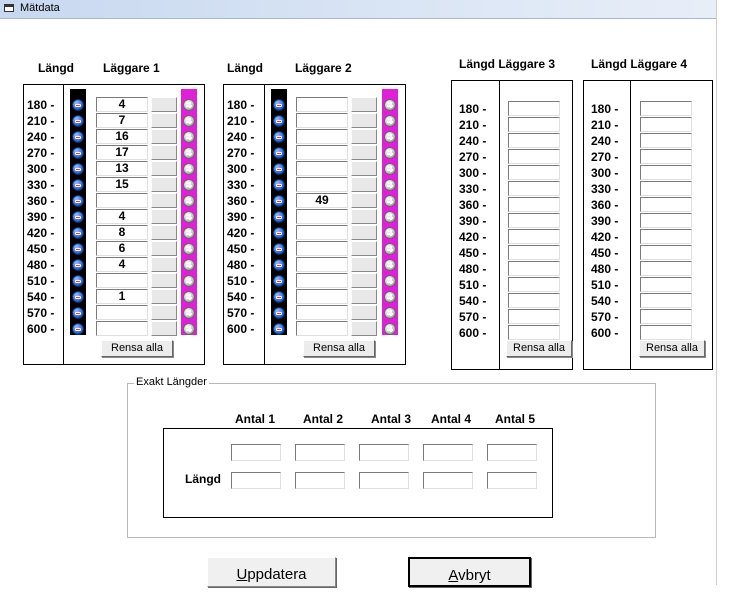 The image size is (748, 593). What do you see at coordinates (122, 136) in the screenshot?
I see `count-field: 16` at bounding box center [122, 136].